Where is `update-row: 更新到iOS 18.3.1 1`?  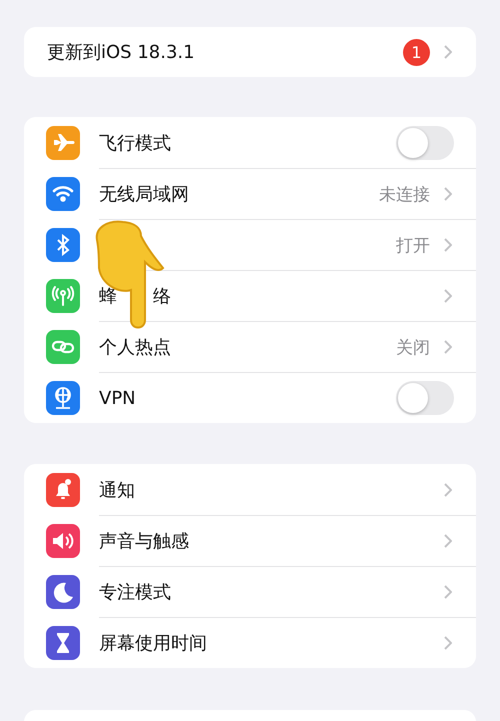 update-row: 更新到iOS 18.3.1 1 is located at coordinates (250, 52).